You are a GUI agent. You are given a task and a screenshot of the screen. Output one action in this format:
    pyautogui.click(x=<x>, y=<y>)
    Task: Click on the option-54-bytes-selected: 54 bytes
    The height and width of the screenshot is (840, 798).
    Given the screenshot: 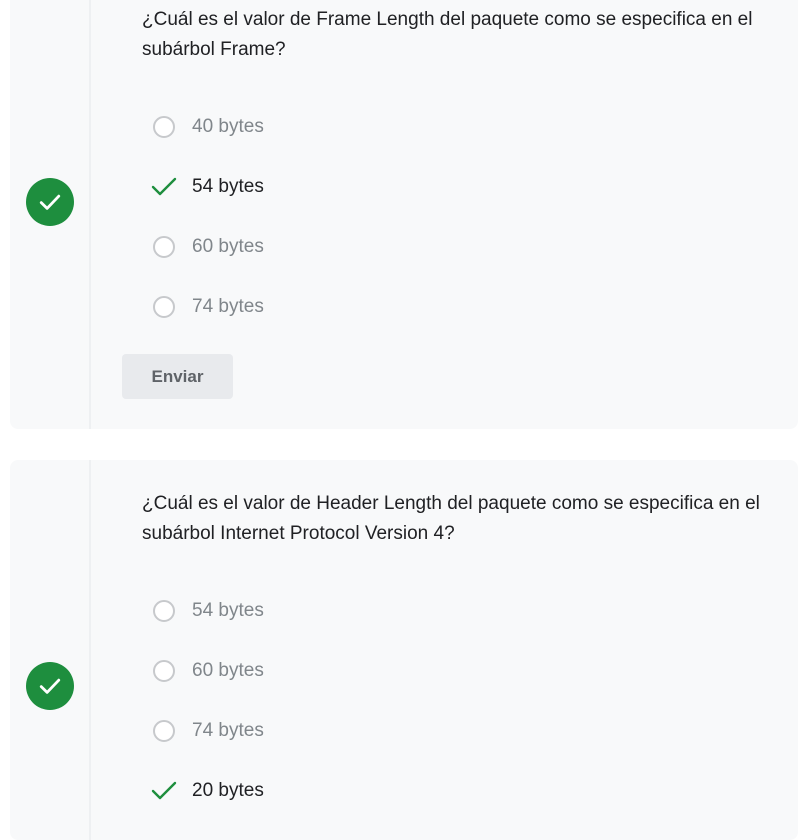 What is the action you would take?
    pyautogui.click(x=207, y=187)
    